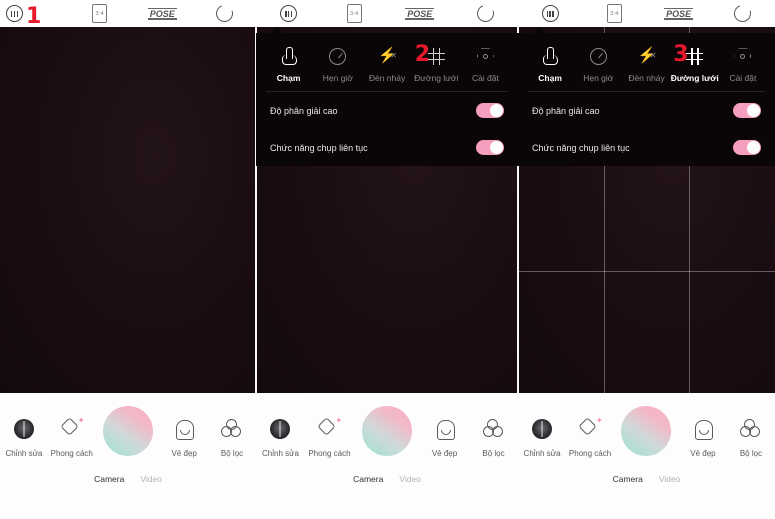 Image resolution: width=775 pixels, height=519 pixels. I want to click on dropdown-item-timer-2: Hẹn giờ, so click(337, 64).